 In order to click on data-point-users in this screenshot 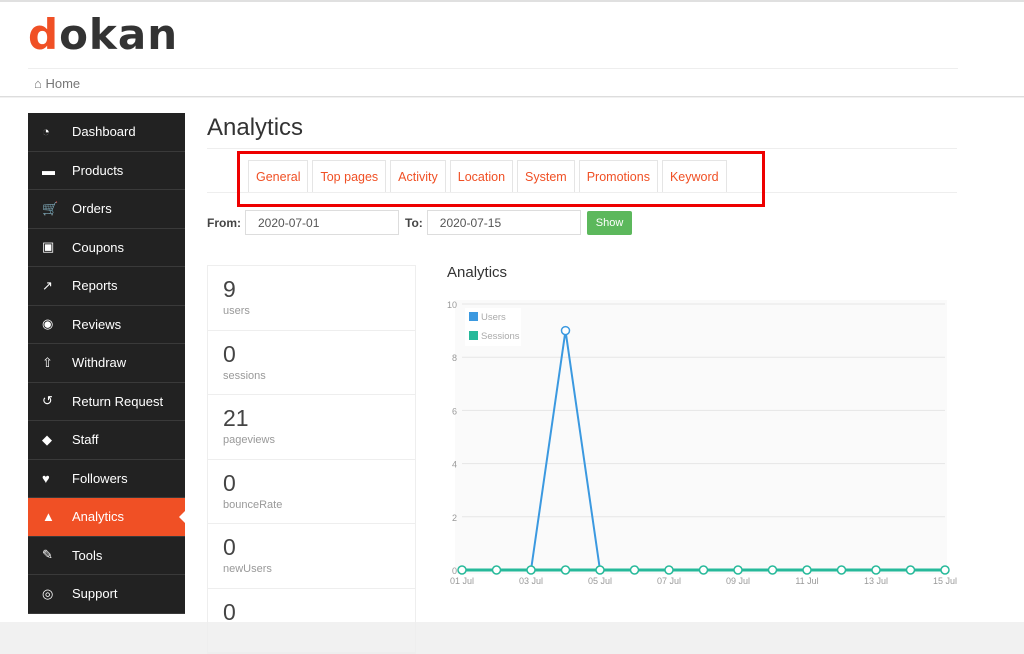, I will do `click(565, 330)`.